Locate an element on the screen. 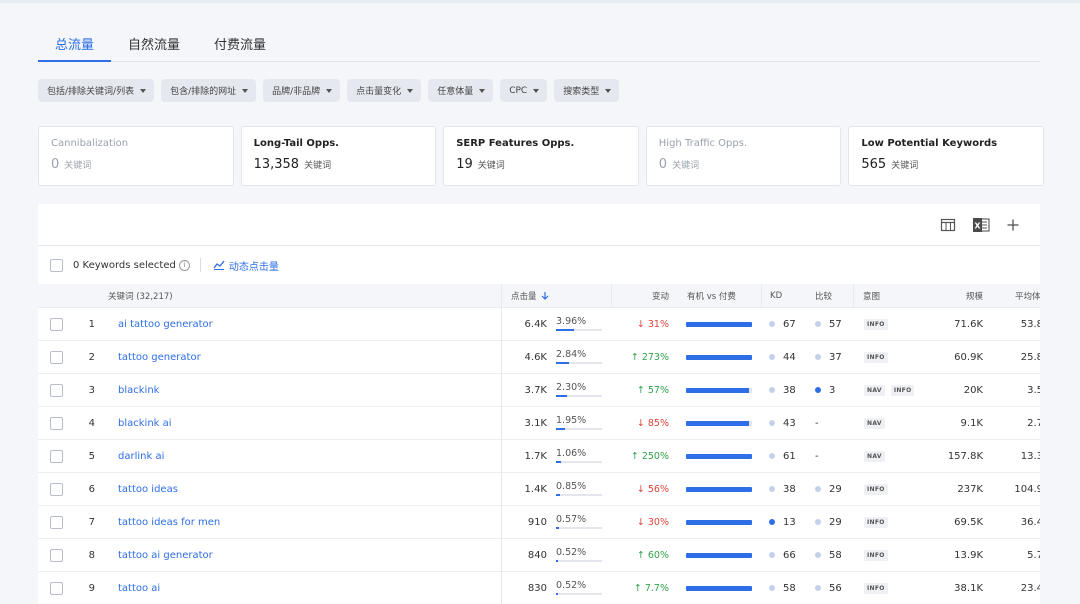  filter-label: 品牌/非品牌 is located at coordinates (296, 92).